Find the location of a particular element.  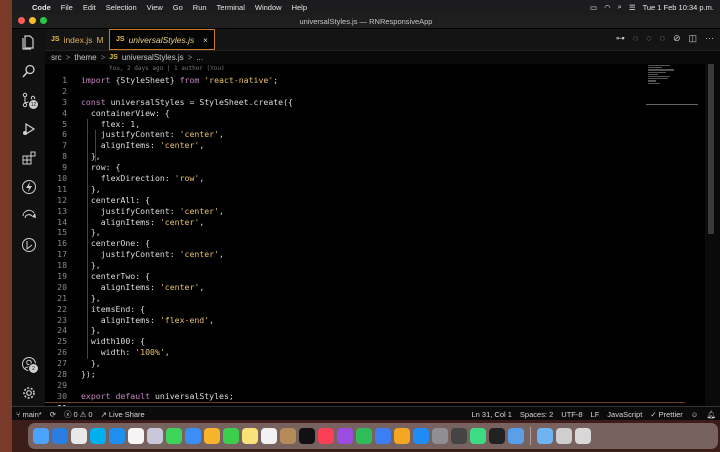

prettier-status: ✓ Prettier is located at coordinates (666, 414).